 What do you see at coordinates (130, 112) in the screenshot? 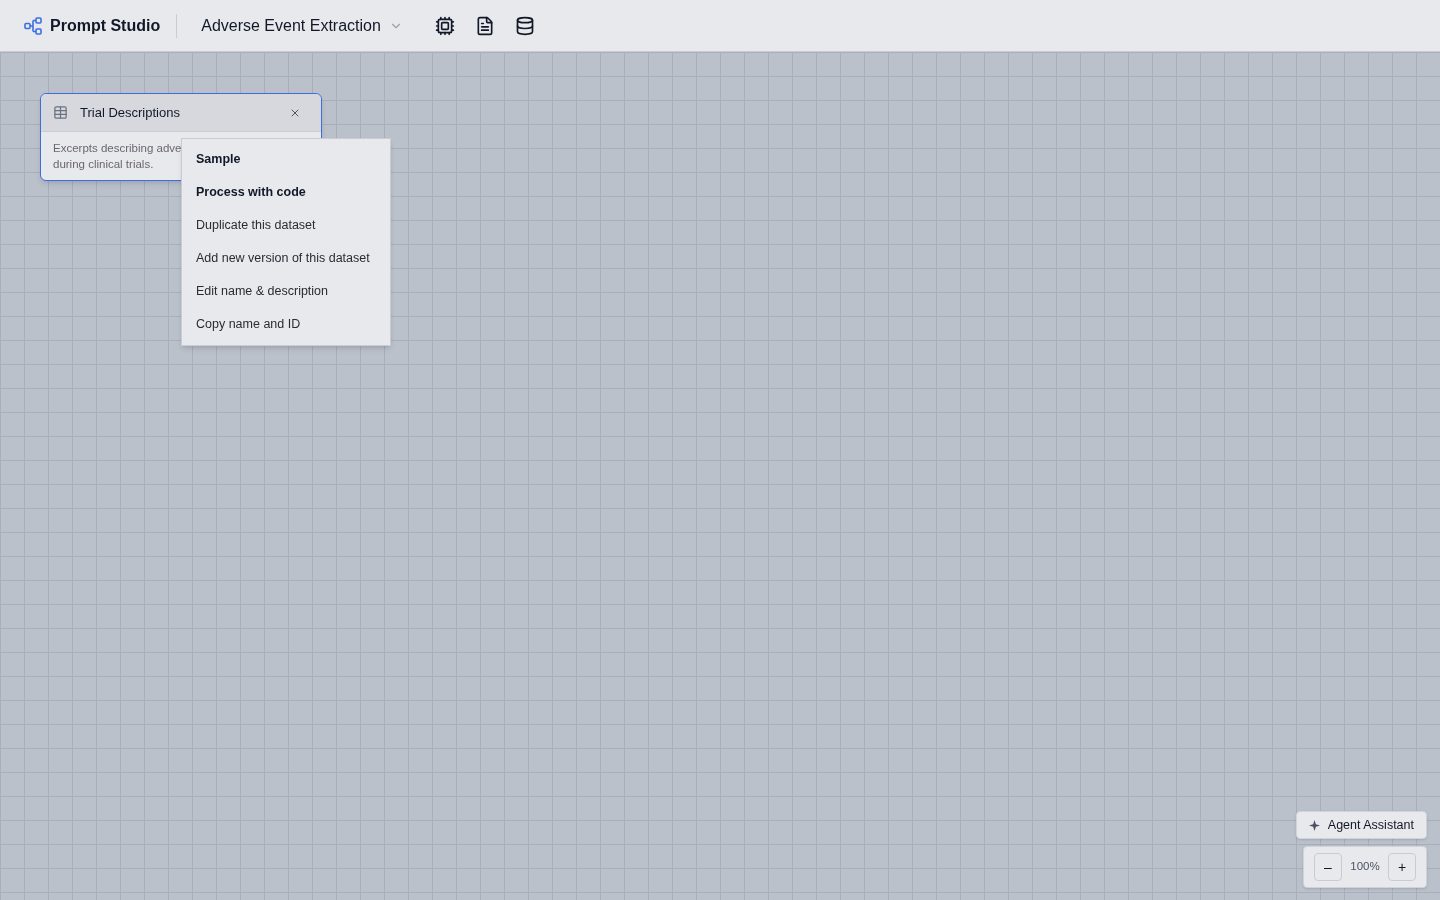
I see `node-title: Trial Descriptions` at bounding box center [130, 112].